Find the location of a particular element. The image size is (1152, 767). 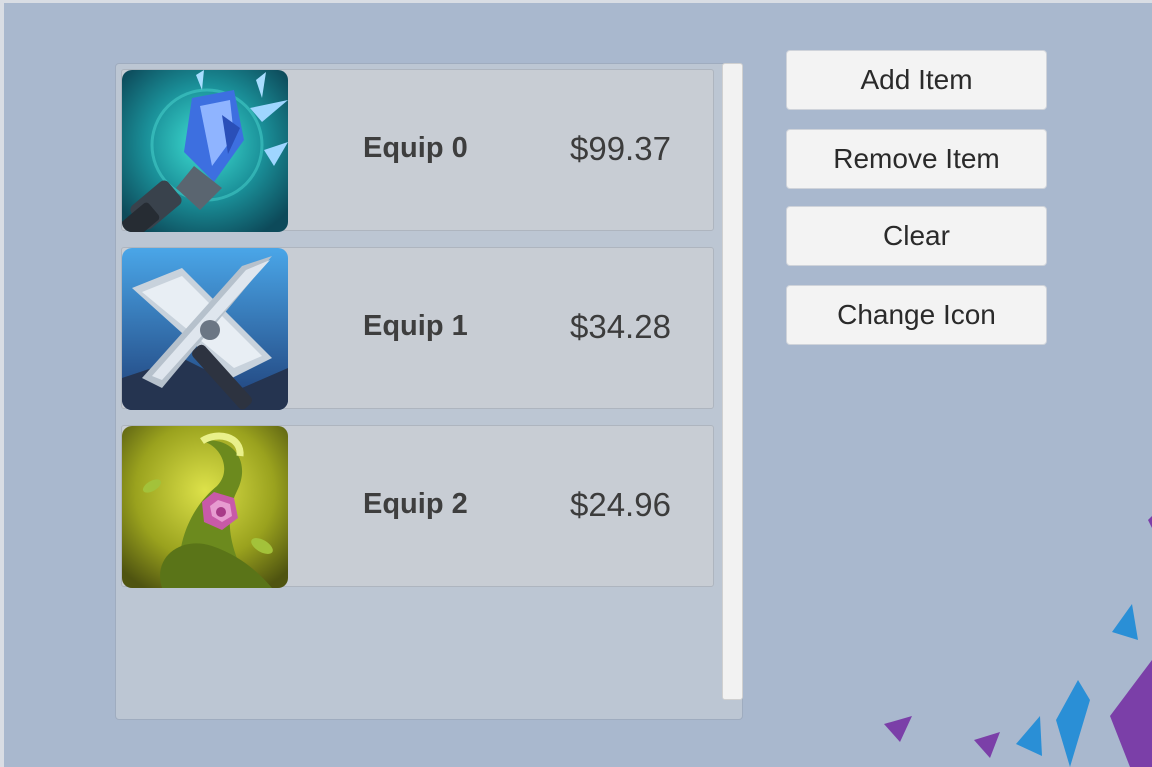

item-name: Equip 2 is located at coordinates (415, 504).